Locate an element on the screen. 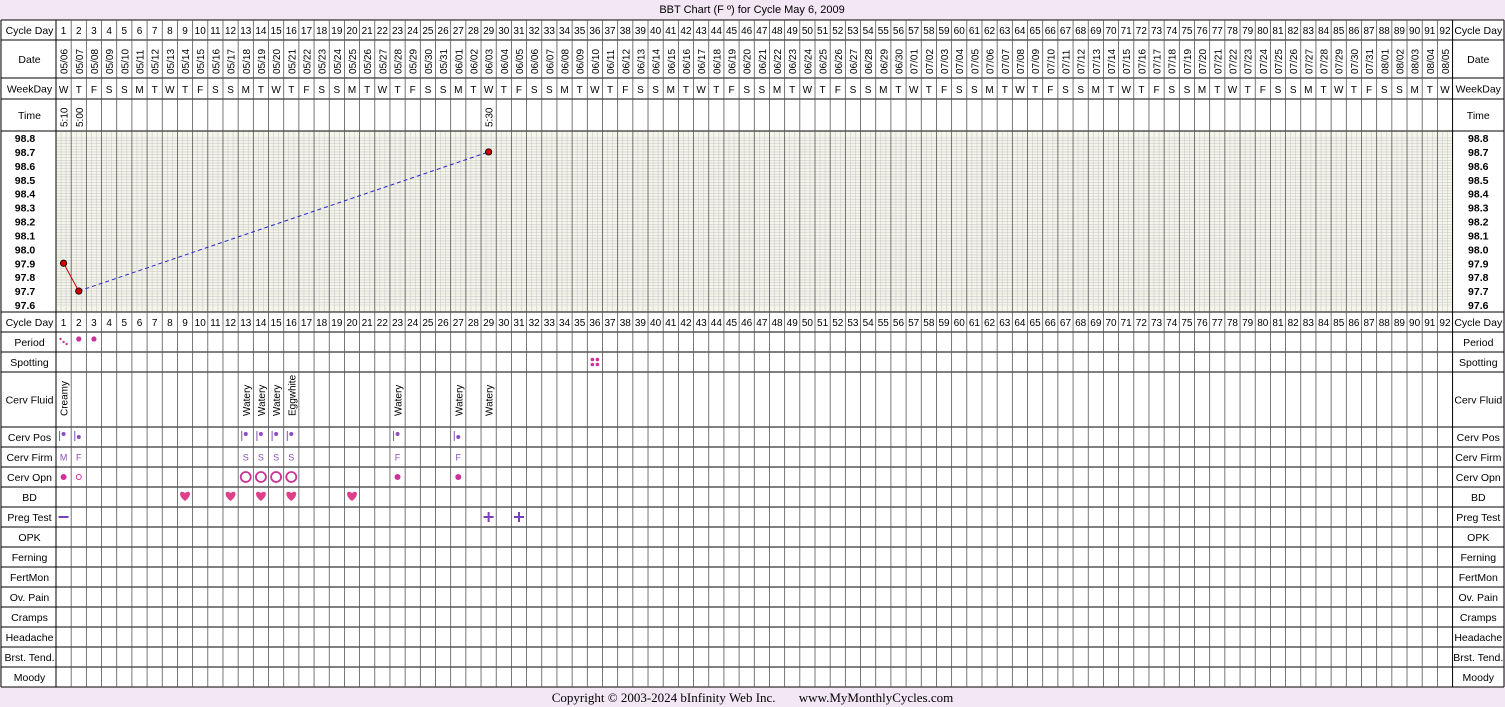  date-label: 06/29 is located at coordinates (884, 61).